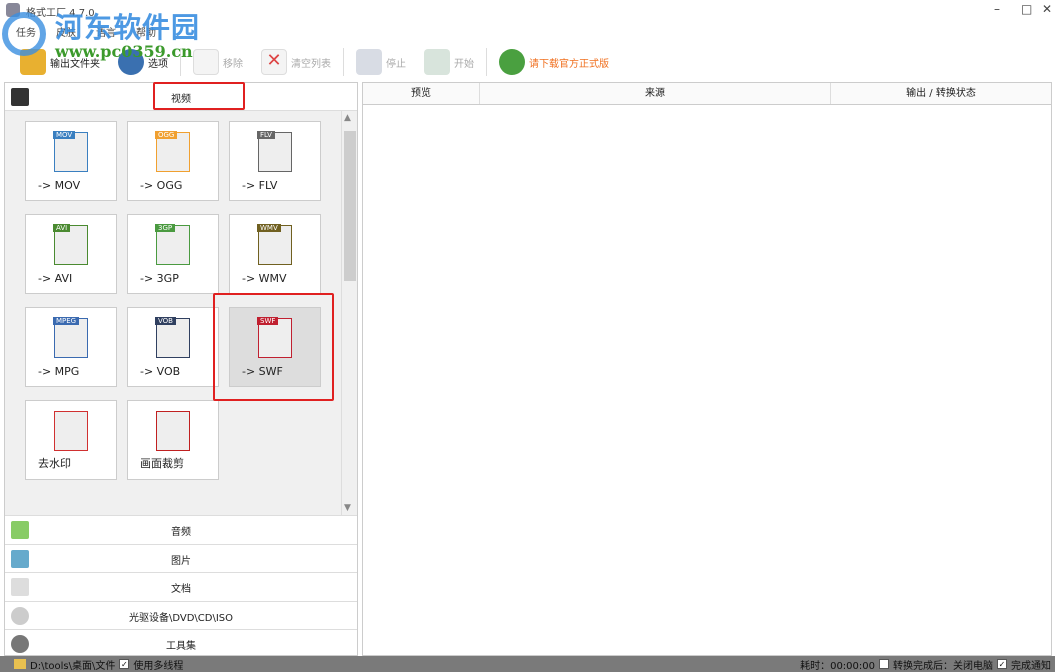 This screenshot has width=1055, height=672. I want to click on close-button: ✕, so click(1047, 9).